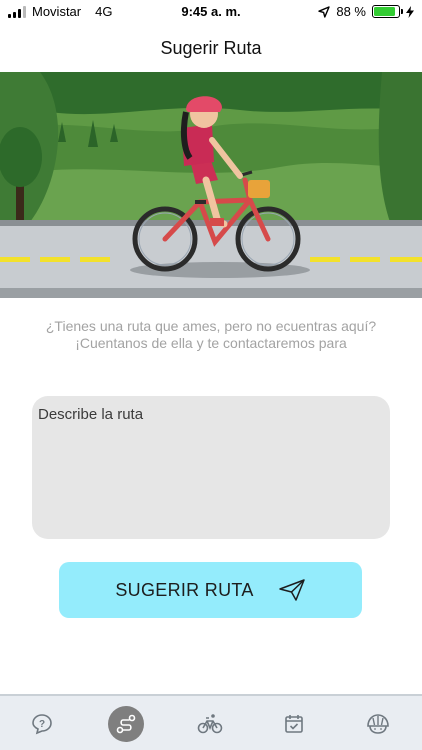  I want to click on route-description-input, so click(211, 467).